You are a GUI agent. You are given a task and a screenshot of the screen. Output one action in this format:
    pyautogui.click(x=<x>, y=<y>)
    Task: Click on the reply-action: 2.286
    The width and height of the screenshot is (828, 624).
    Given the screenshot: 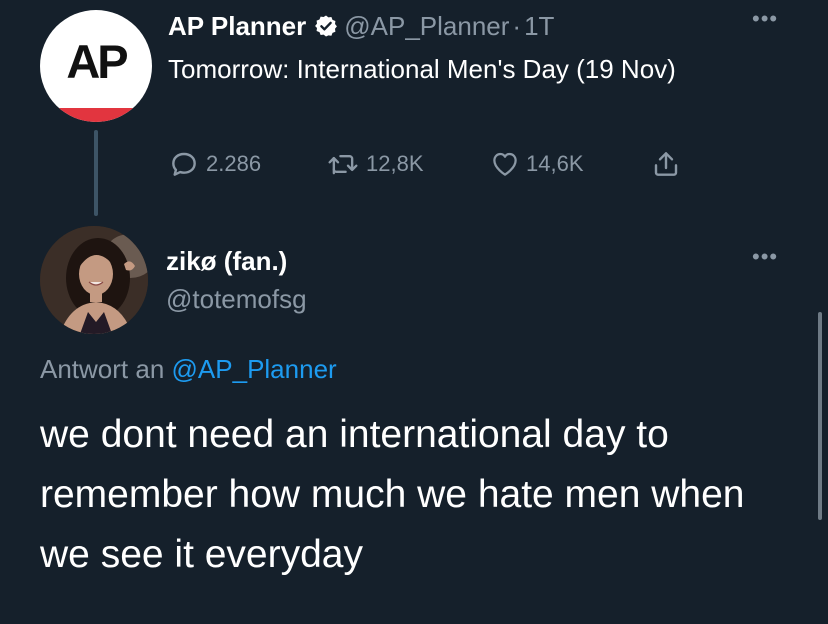 What is the action you would take?
    pyautogui.click(x=214, y=164)
    